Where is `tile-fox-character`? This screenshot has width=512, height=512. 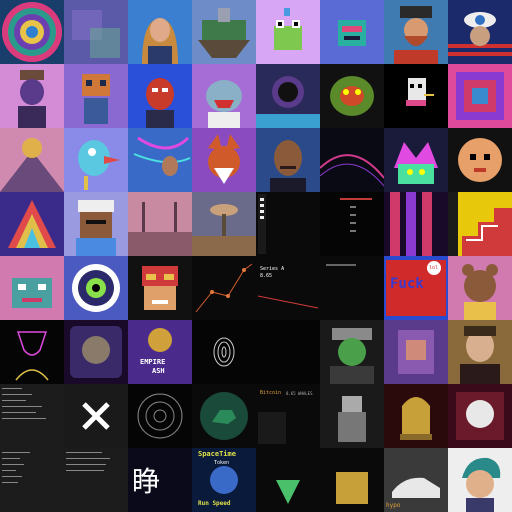 tile-fox-character is located at coordinates (224, 160).